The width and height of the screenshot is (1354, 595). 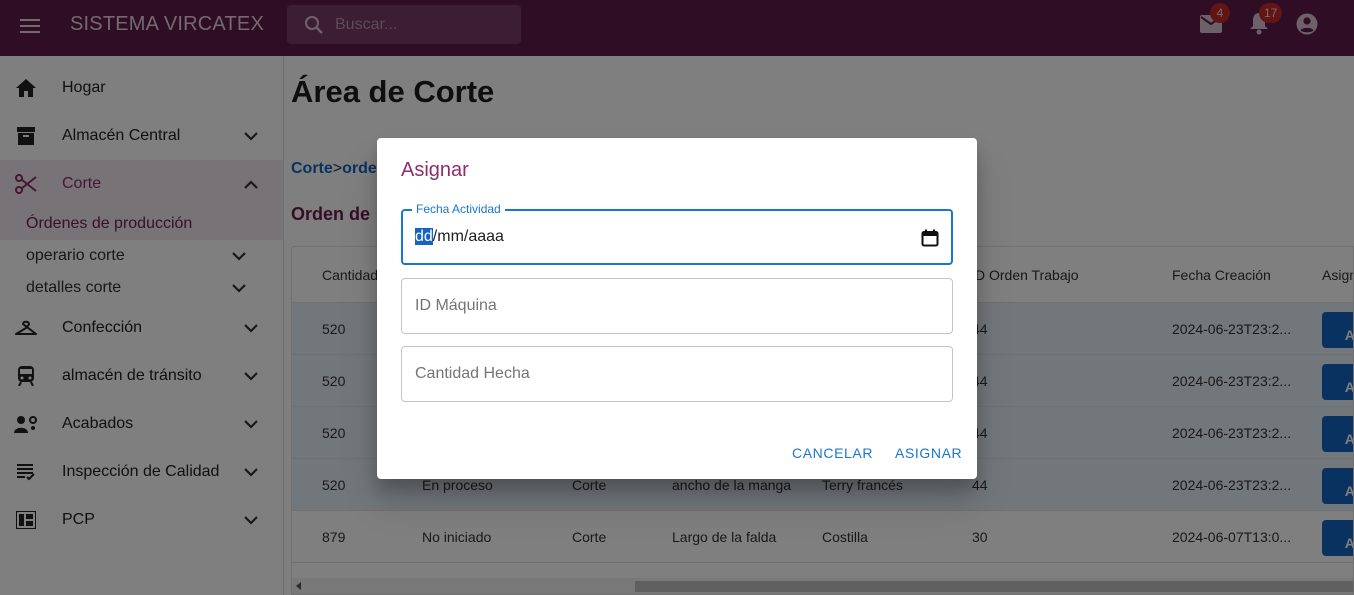 I want to click on dialog-title: Asignar, so click(x=435, y=170).